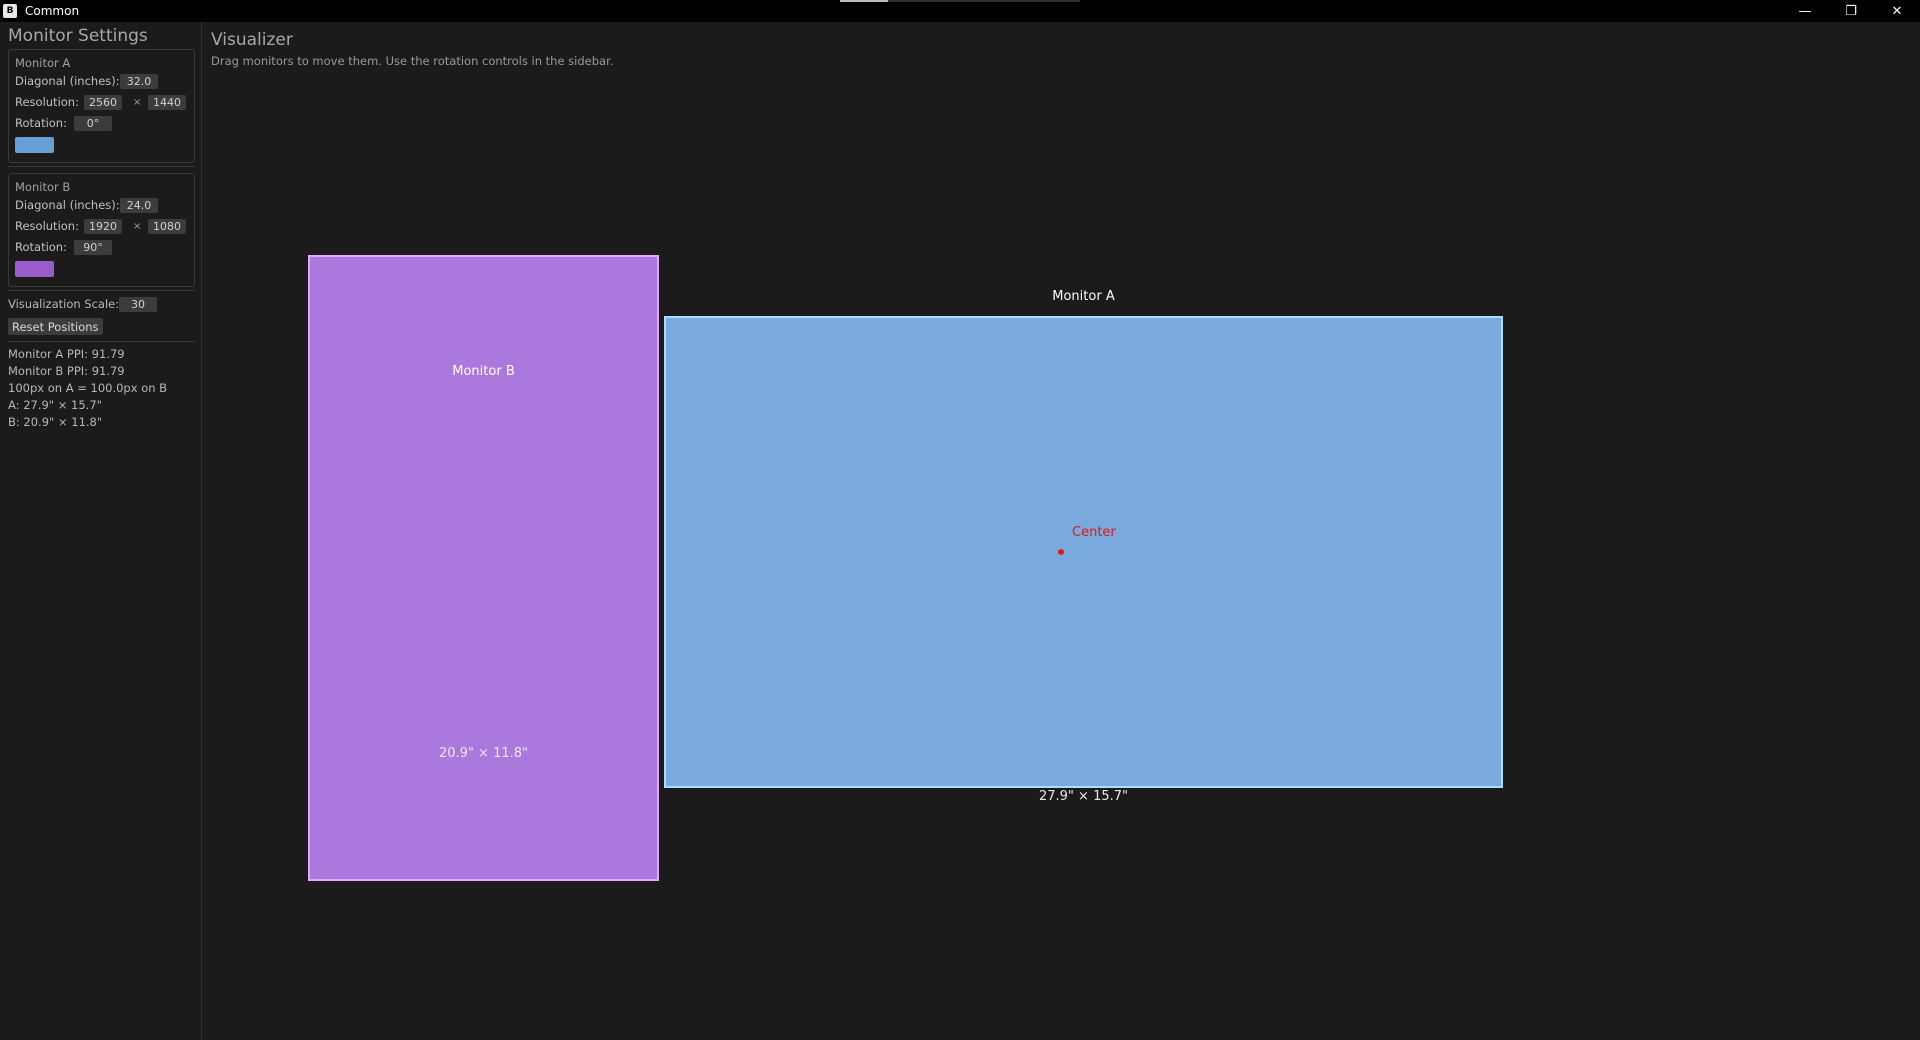 The width and height of the screenshot is (1920, 1040). Describe the element at coordinates (138, 304) in the screenshot. I see `scale-input: 30` at that location.